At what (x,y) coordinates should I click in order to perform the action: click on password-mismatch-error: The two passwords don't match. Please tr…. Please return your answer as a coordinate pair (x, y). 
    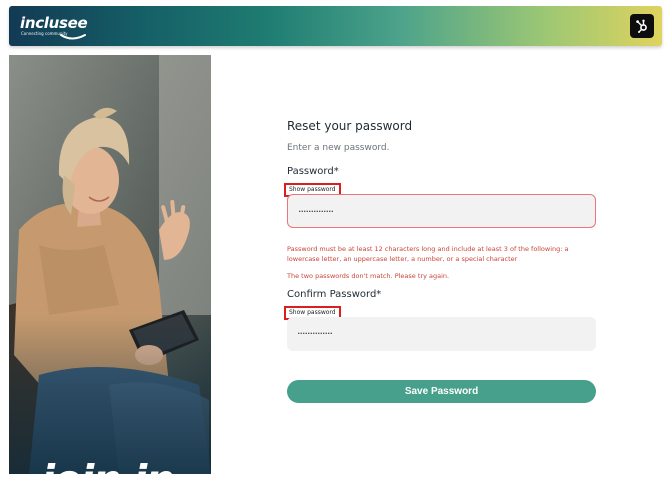
    Looking at the image, I should click on (368, 276).